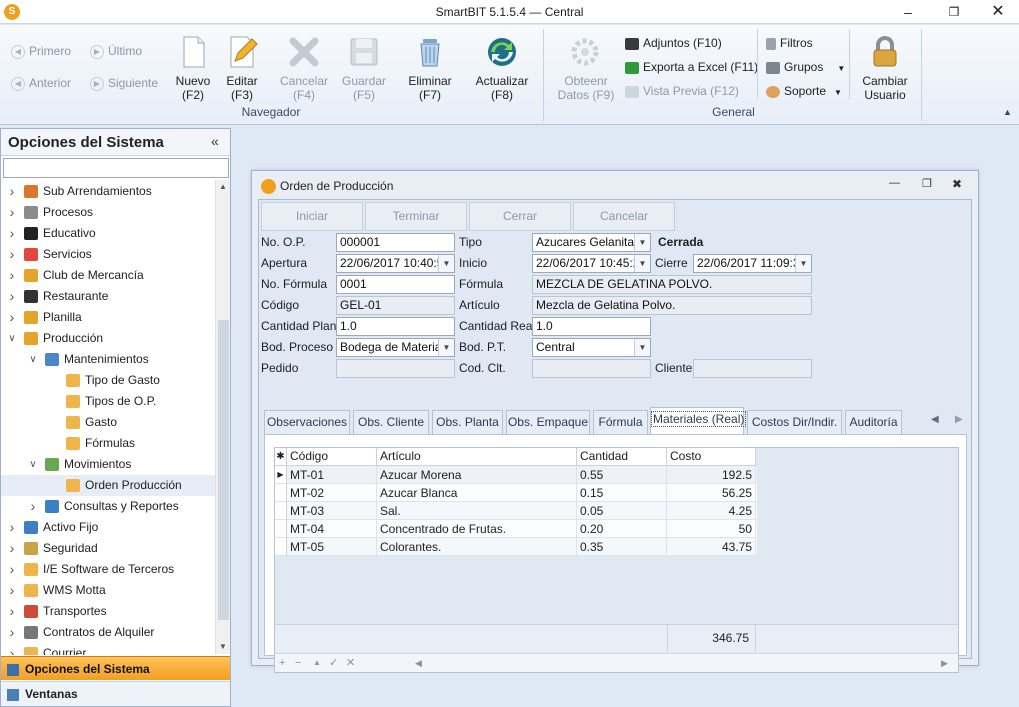 The height and width of the screenshot is (707, 1019). What do you see at coordinates (591, 242) in the screenshot?
I see `tipo-select: Azucares Gelanita ▼` at bounding box center [591, 242].